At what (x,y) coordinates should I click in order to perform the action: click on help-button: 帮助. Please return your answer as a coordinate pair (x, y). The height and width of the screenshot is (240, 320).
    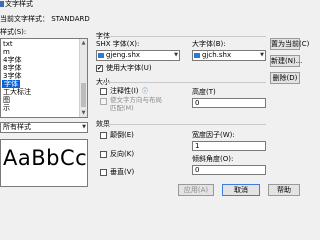
    Looking at the image, I should click on (284, 190).